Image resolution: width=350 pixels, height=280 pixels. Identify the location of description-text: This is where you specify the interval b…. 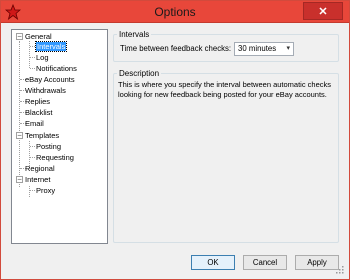
(225, 89).